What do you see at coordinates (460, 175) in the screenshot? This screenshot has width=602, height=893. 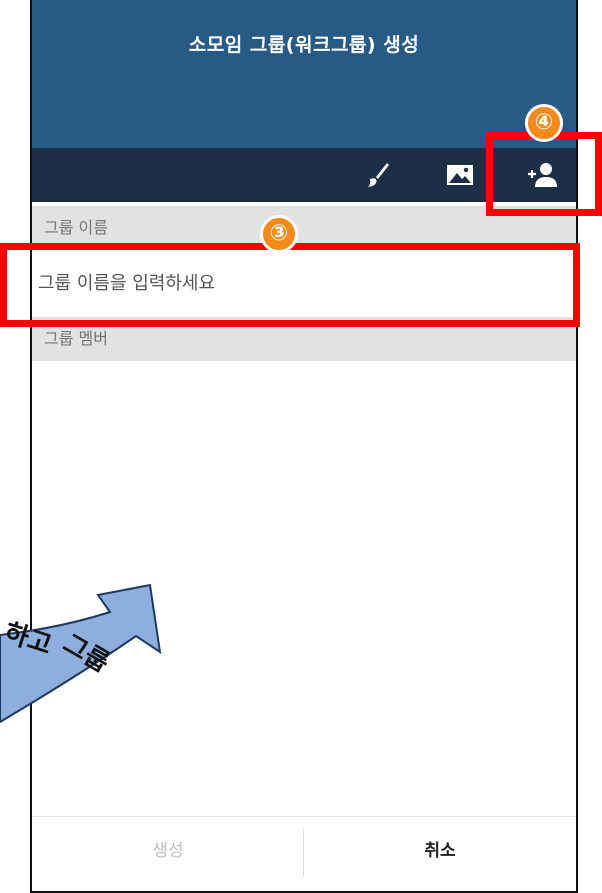 I see `image-icon` at bounding box center [460, 175].